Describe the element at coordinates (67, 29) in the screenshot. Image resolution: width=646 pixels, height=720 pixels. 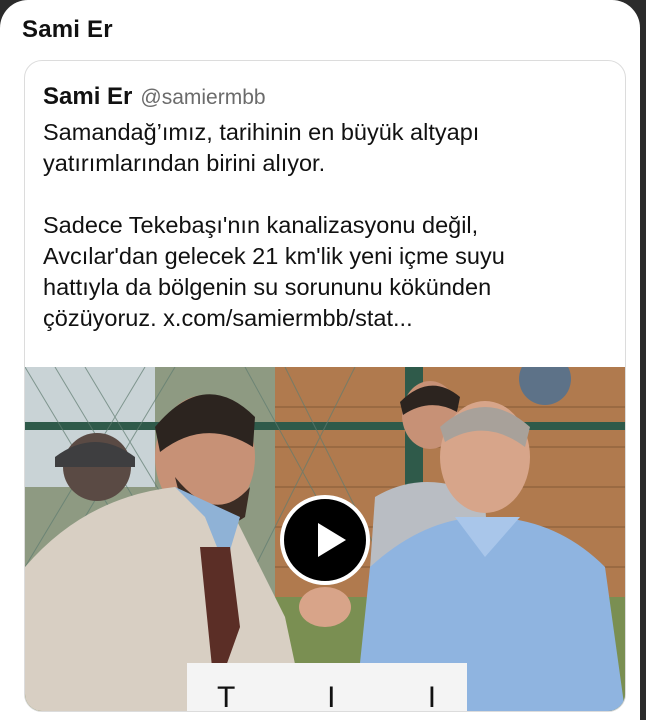
I see `sheet-title: Sami Er` at that location.